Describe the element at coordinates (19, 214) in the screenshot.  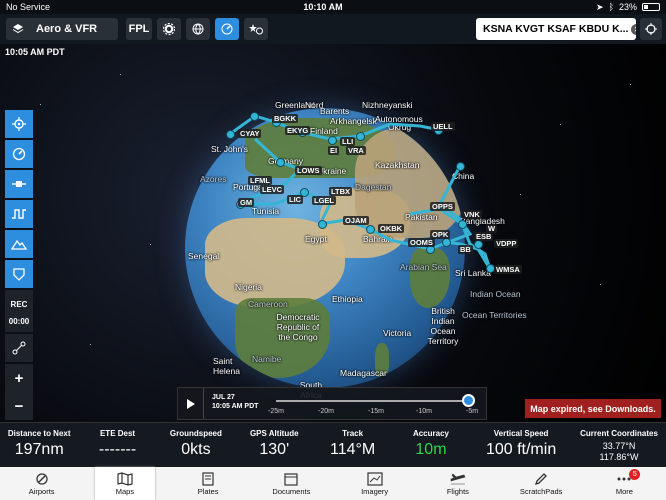
I see `profile-view-button` at that location.